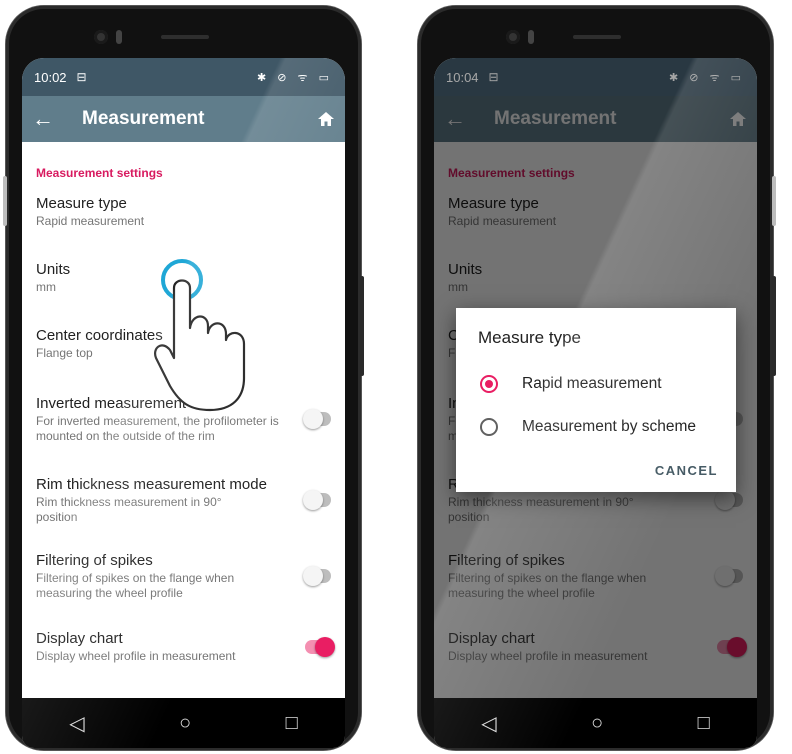  Describe the element at coordinates (90, 221) in the screenshot. I see `setting-subtitle: Rapid measurement` at that location.